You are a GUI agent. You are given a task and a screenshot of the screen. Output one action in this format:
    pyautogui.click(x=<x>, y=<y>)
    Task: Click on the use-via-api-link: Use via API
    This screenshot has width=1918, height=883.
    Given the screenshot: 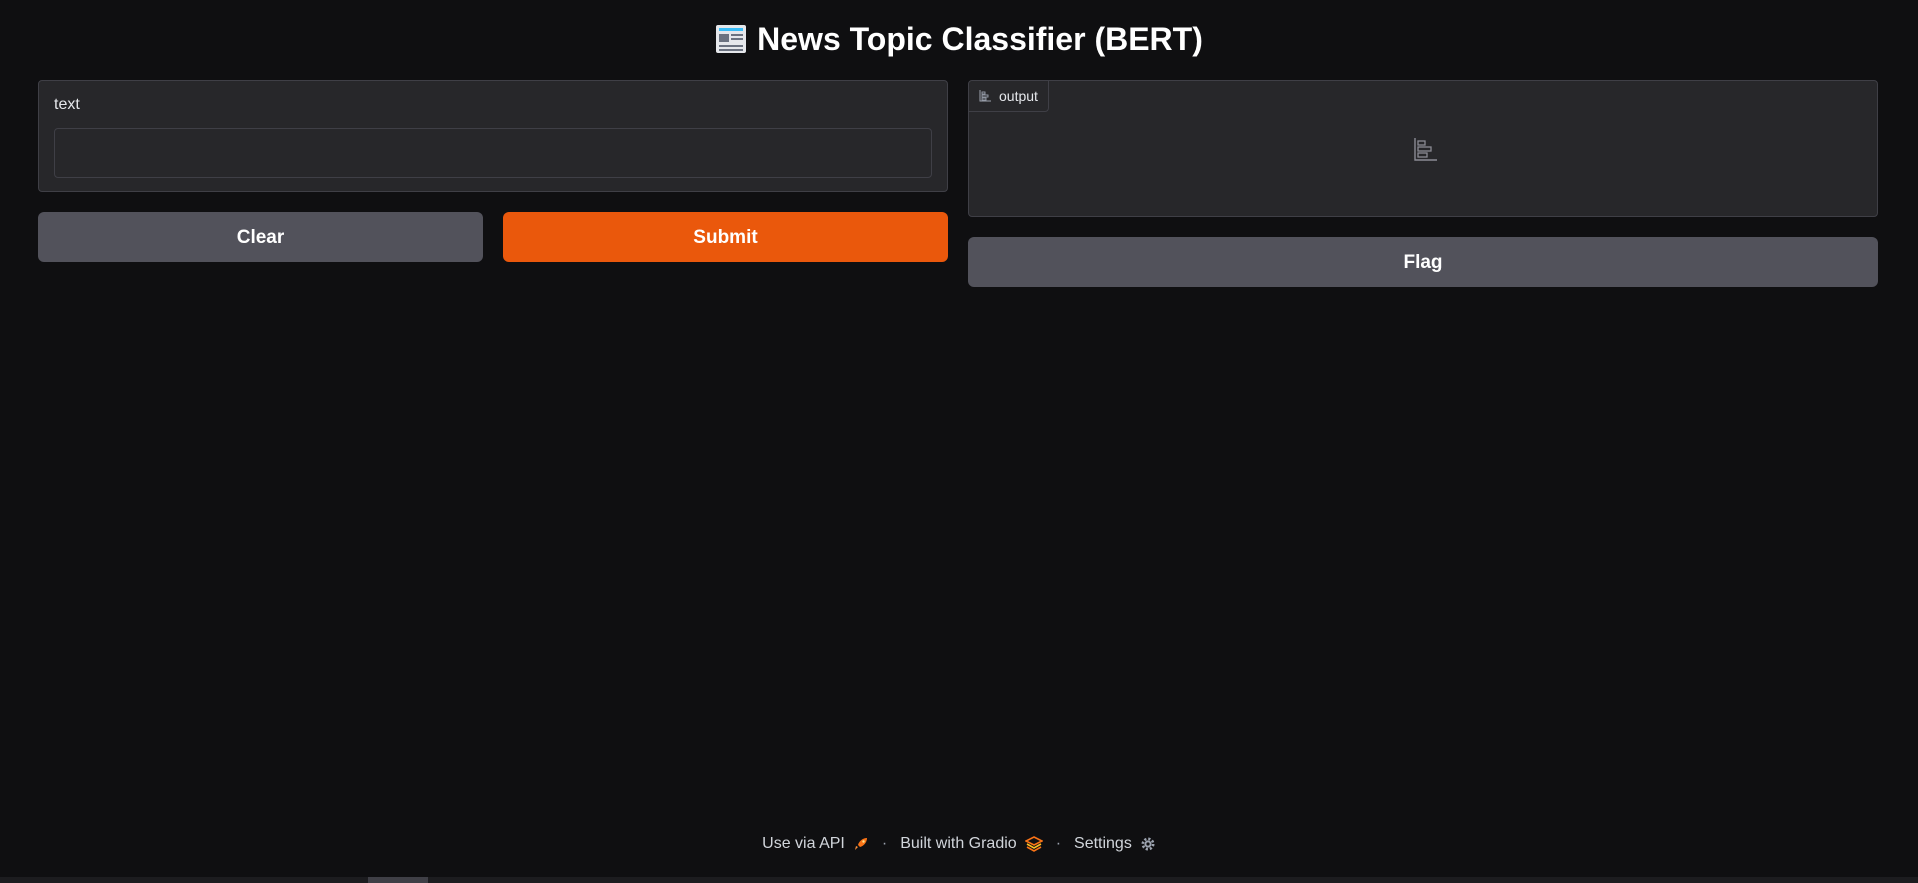 What is the action you would take?
    pyautogui.click(x=815, y=844)
    